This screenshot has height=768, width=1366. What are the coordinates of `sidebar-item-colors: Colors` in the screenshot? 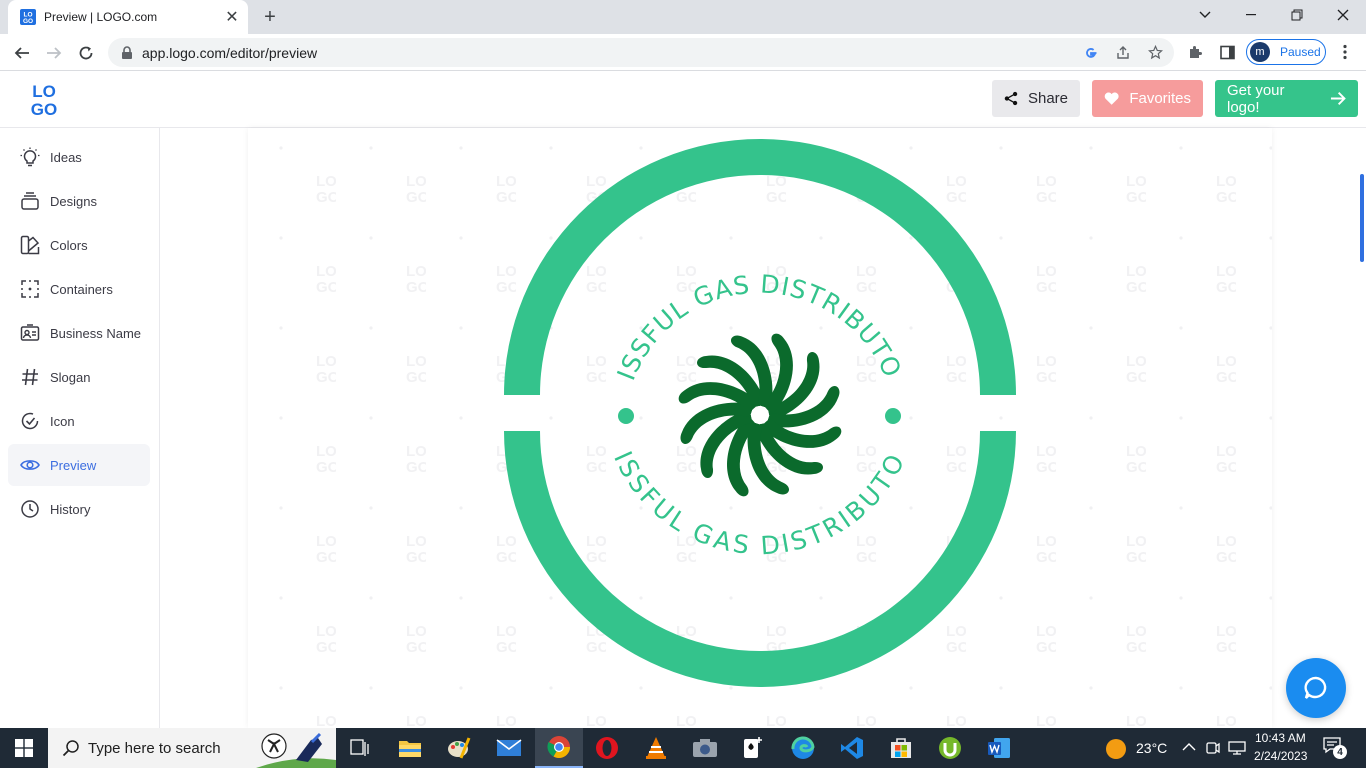 It's located at (79, 245).